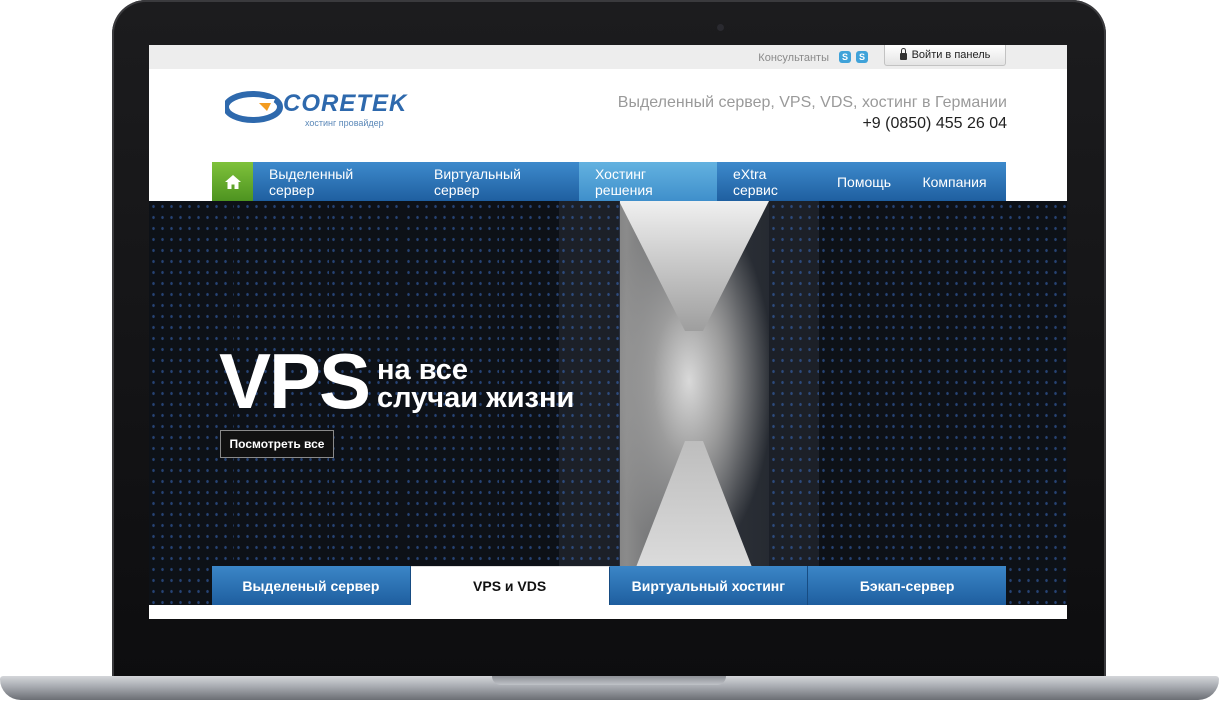 The width and height of the screenshot is (1219, 703). What do you see at coordinates (771, 181) in the screenshot?
I see `nav-item-extra-service: eXtra сервис` at bounding box center [771, 181].